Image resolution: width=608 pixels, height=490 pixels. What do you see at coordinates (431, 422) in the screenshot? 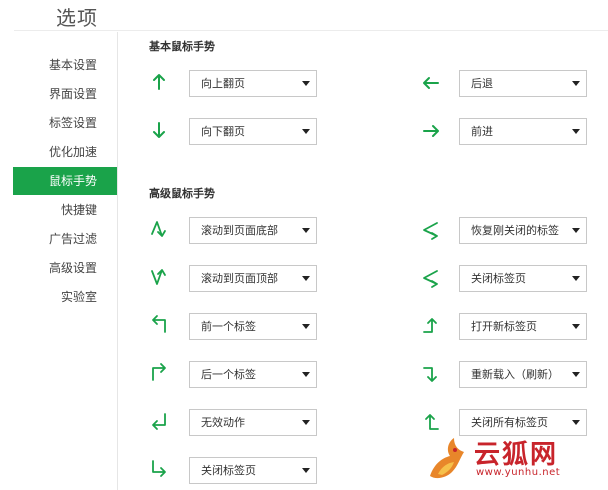
I see `gesture-left-up-icon` at bounding box center [431, 422].